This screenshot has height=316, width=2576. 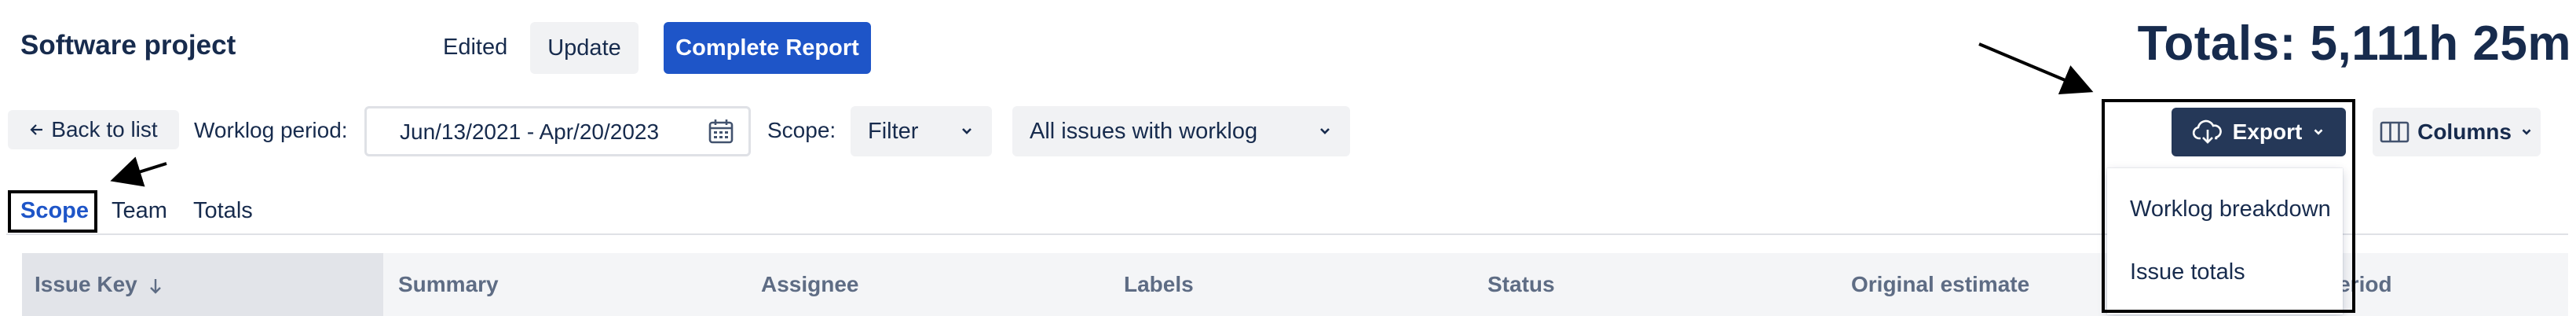 I want to click on annotation-arrow-export, so click(x=2036, y=68).